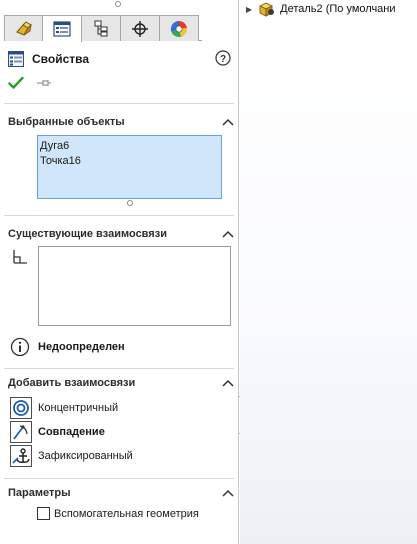 Image resolution: width=417 pixels, height=544 pixels. I want to click on construction-geometry-checkbox, so click(43, 513).